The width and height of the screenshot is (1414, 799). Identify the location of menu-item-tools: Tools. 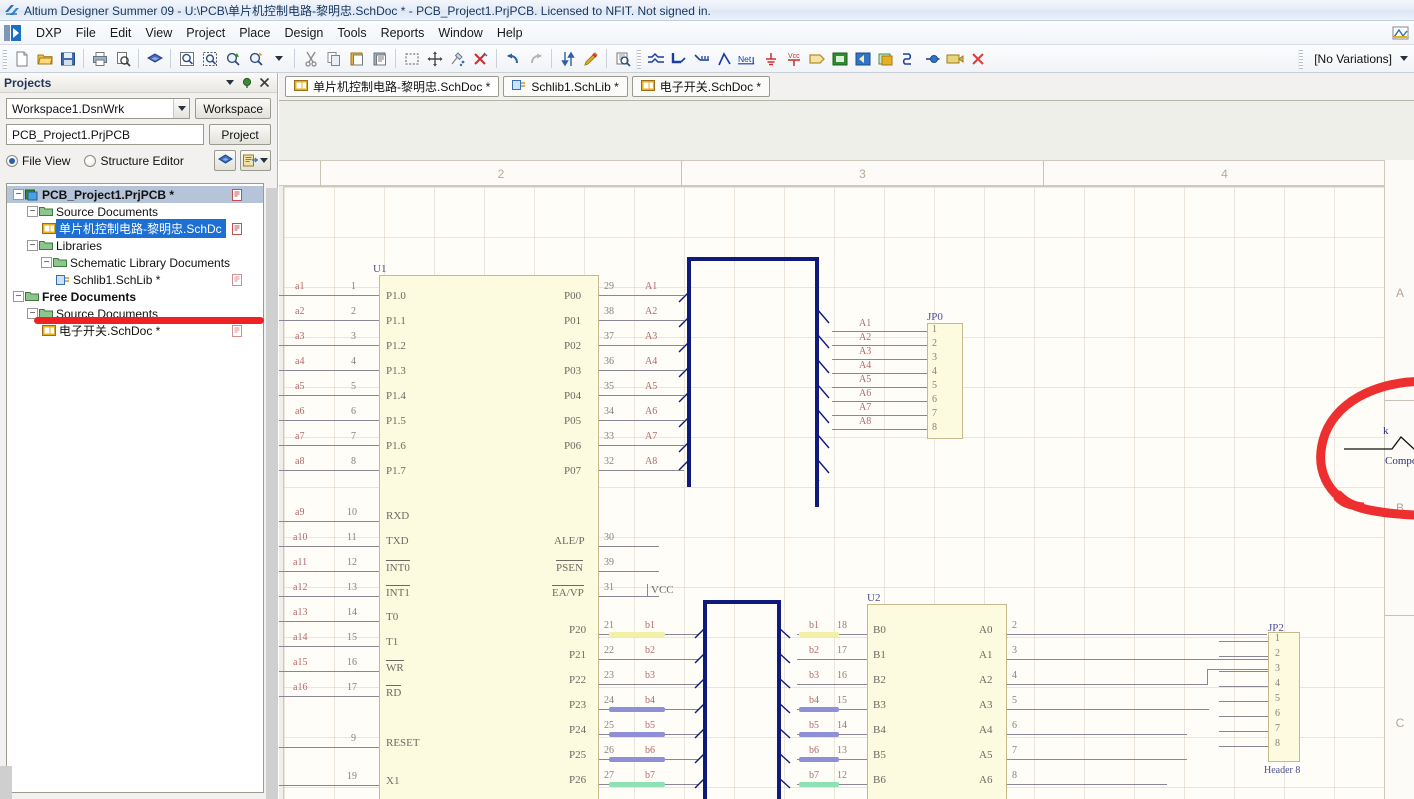
(351, 33).